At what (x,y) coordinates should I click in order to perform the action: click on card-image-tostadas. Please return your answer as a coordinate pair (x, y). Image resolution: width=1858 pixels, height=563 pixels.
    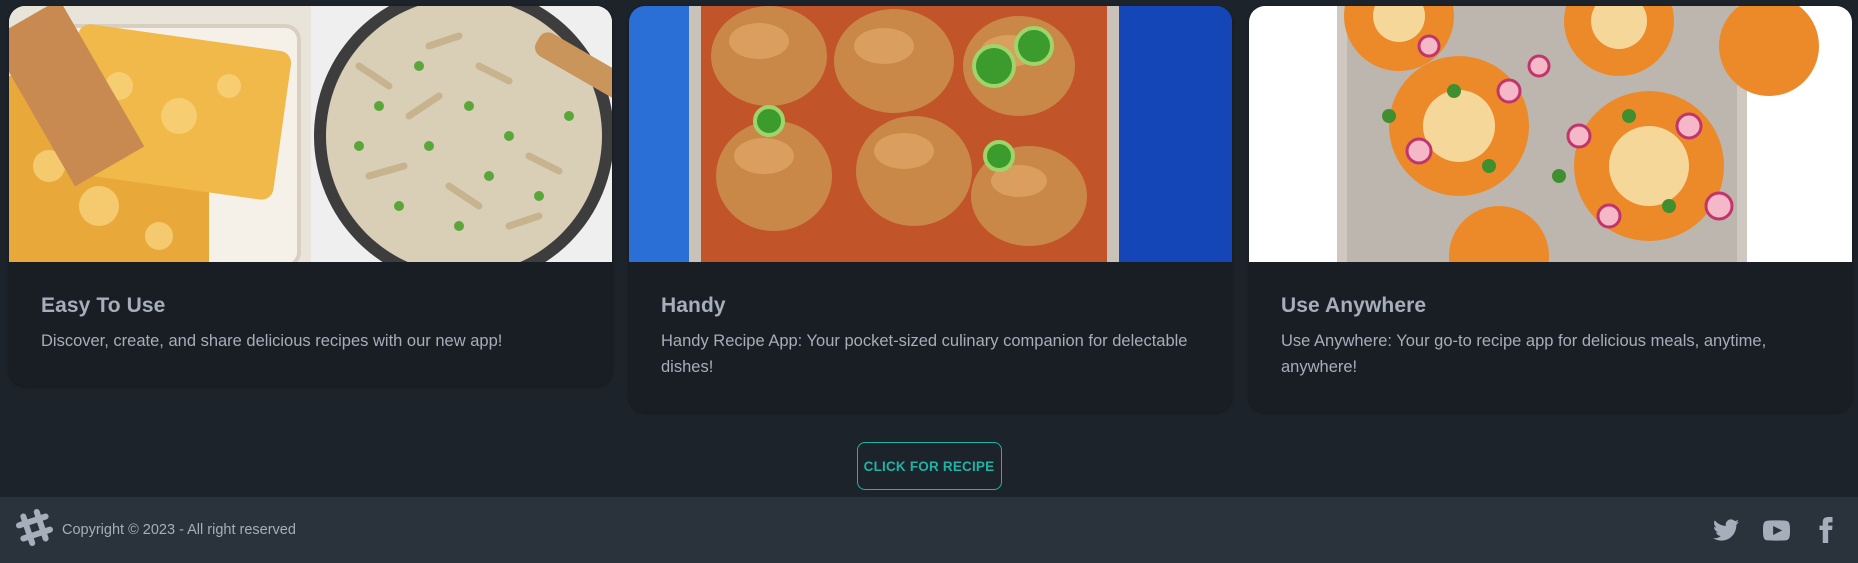
    Looking at the image, I should click on (1550, 134).